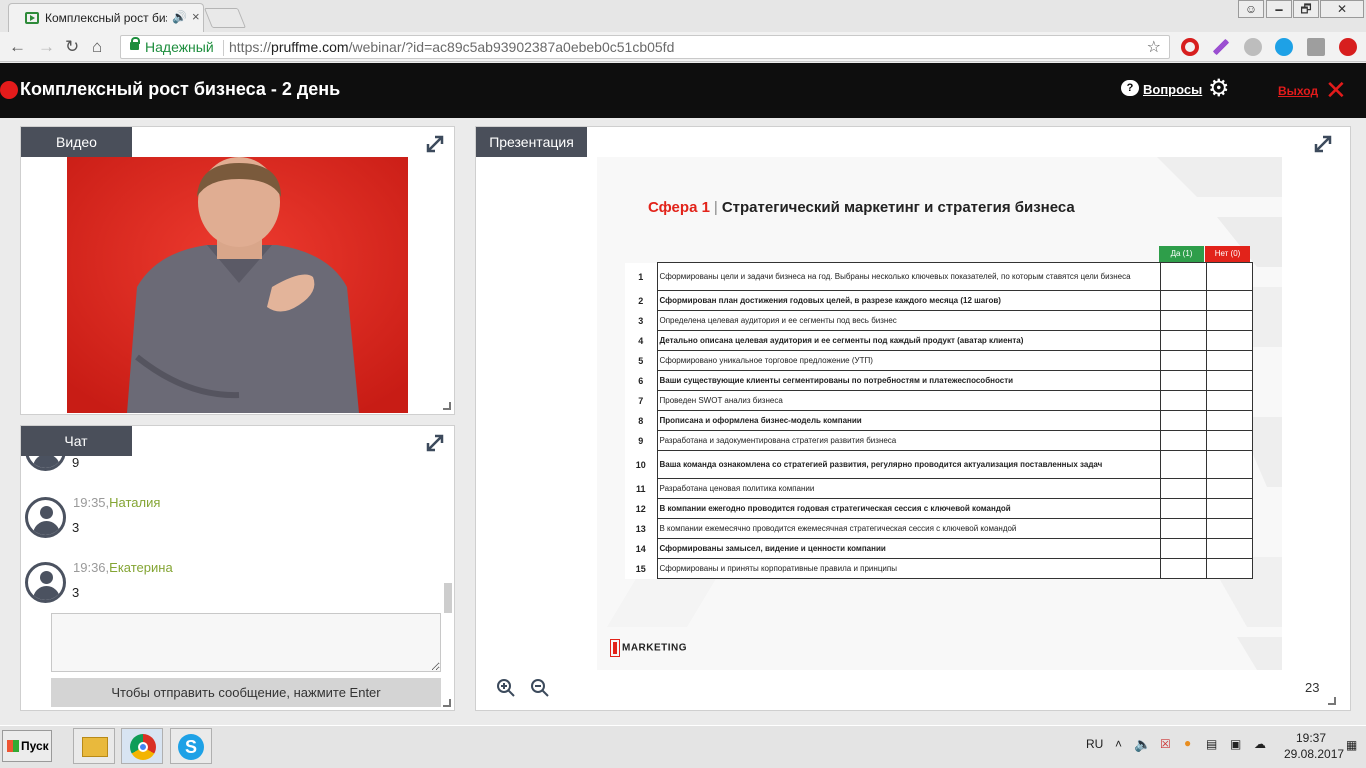 This screenshot has height=768, width=1366. Describe the element at coordinates (46, 47) in the screenshot. I see `forward-icon: →` at that location.